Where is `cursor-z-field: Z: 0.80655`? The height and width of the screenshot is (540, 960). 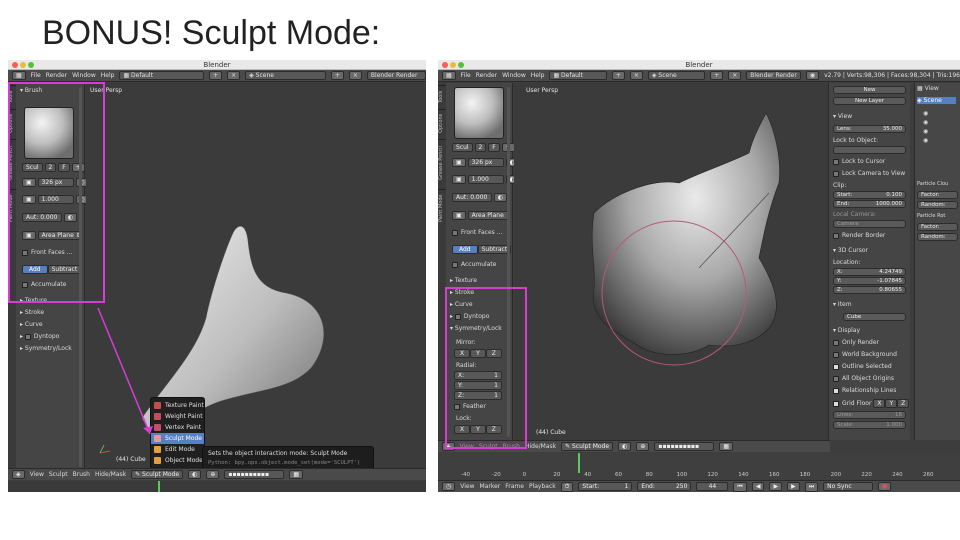 cursor-z-field: Z: 0.80655 is located at coordinates (869, 290).